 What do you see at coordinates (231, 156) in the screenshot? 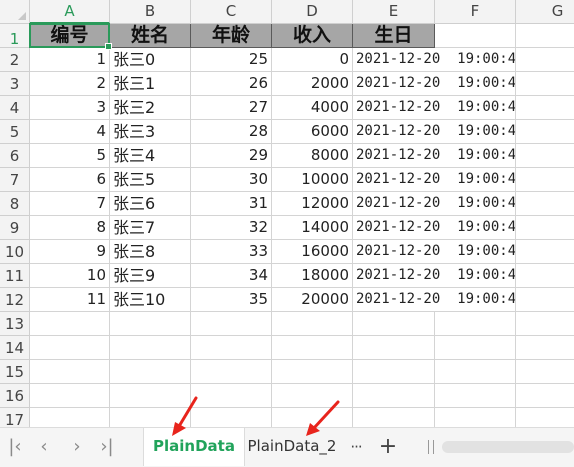
I see `table-cell: 29` at bounding box center [231, 156].